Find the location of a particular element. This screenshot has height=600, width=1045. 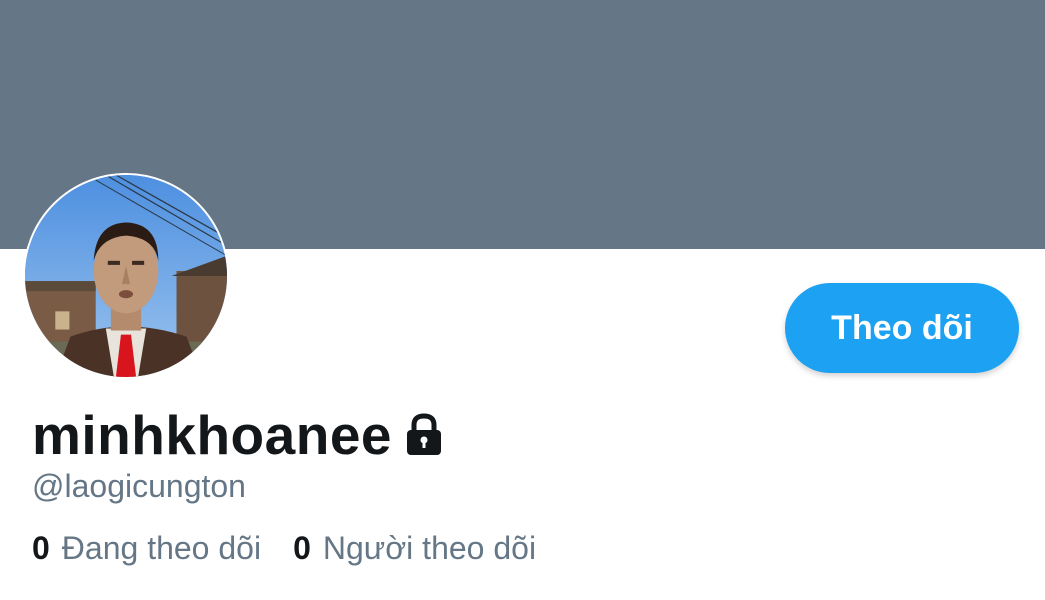

avatar is located at coordinates (126, 276).